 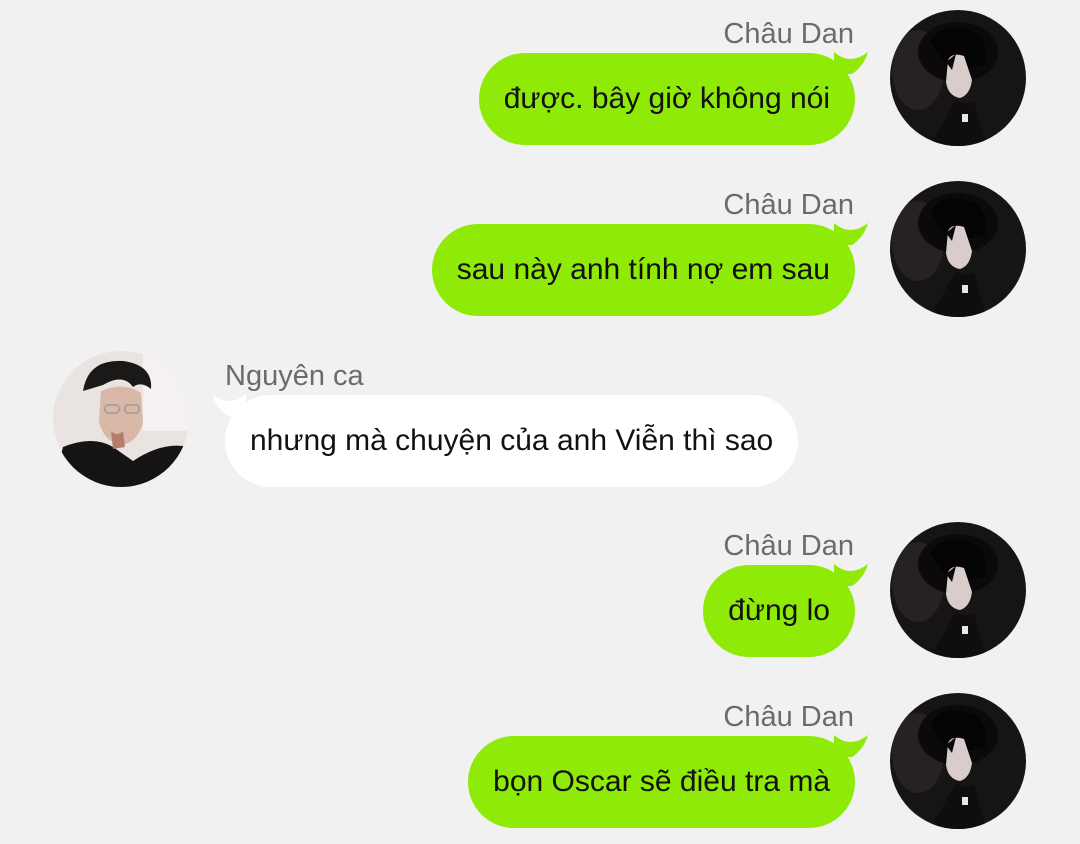 What do you see at coordinates (294, 376) in the screenshot?
I see `sender-name: Nguyên ca` at bounding box center [294, 376].